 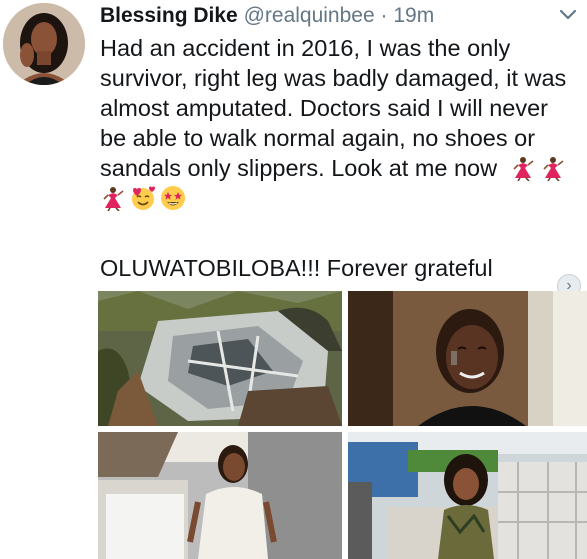 What do you see at coordinates (220, 495) in the screenshot?
I see `woman-white-dress-photo` at bounding box center [220, 495].